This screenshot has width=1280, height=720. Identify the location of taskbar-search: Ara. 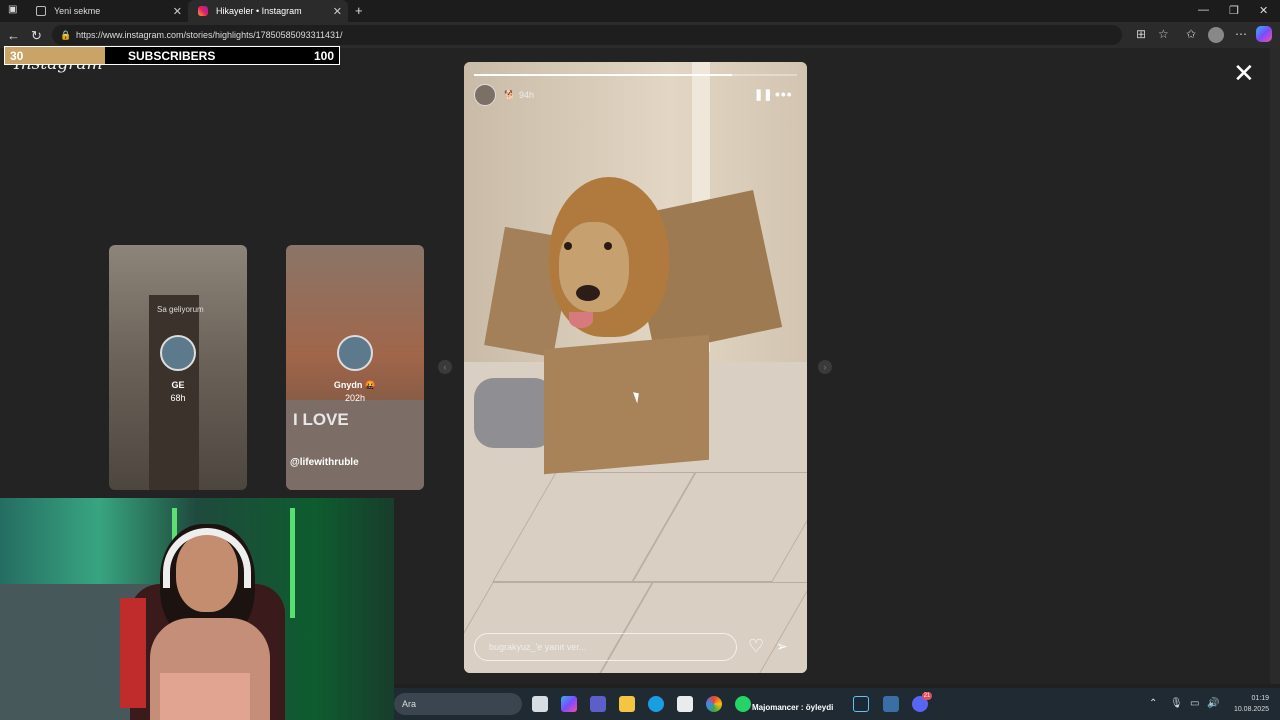
(458, 704).